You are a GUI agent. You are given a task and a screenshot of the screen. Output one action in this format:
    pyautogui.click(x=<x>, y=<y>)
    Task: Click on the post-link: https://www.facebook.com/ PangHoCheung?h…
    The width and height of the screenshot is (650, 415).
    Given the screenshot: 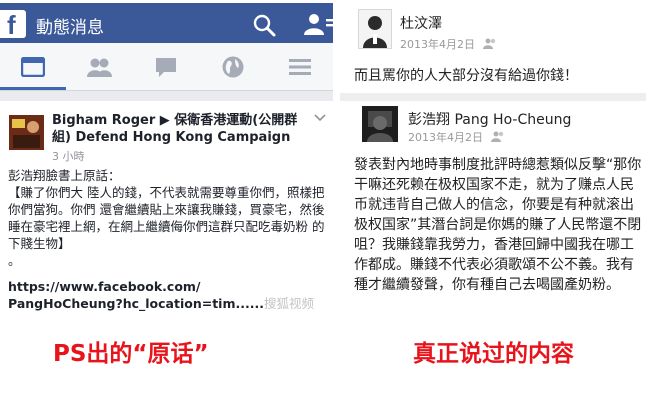 What is the action you would take?
    pyautogui.click(x=168, y=295)
    